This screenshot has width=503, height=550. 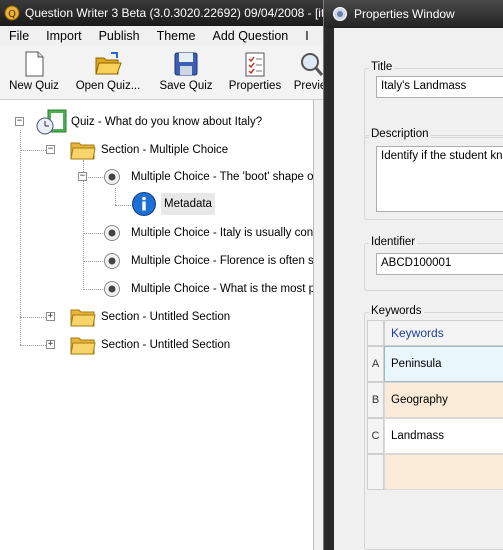 I want to click on tree-node-question: Multiple Choice - What is the most po, so click(x=208, y=289).